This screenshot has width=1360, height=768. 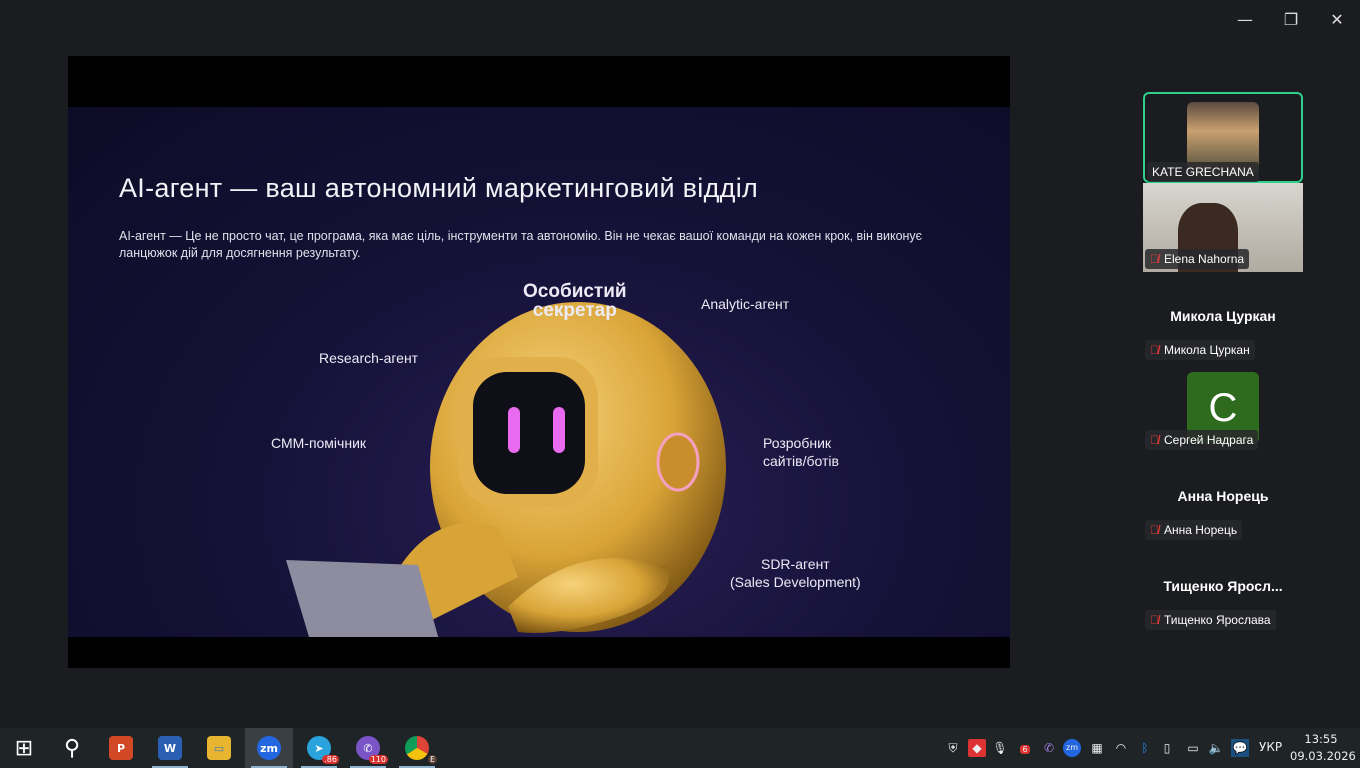 I want to click on participant-name-badge: 🎙̸ Тищенко Ярослава, so click(x=1210, y=620).